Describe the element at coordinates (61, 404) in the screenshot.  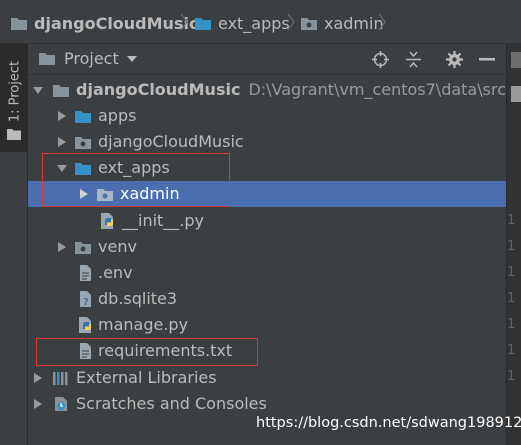
I see `scratches-icon` at that location.